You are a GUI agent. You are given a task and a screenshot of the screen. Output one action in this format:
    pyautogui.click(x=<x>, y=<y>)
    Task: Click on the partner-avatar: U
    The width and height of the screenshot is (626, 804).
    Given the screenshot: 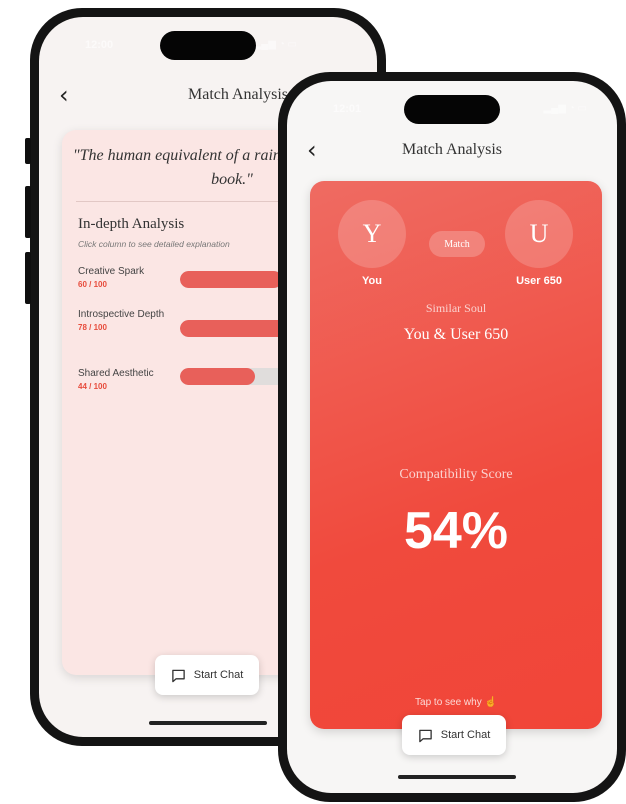 What is the action you would take?
    pyautogui.click(x=539, y=234)
    